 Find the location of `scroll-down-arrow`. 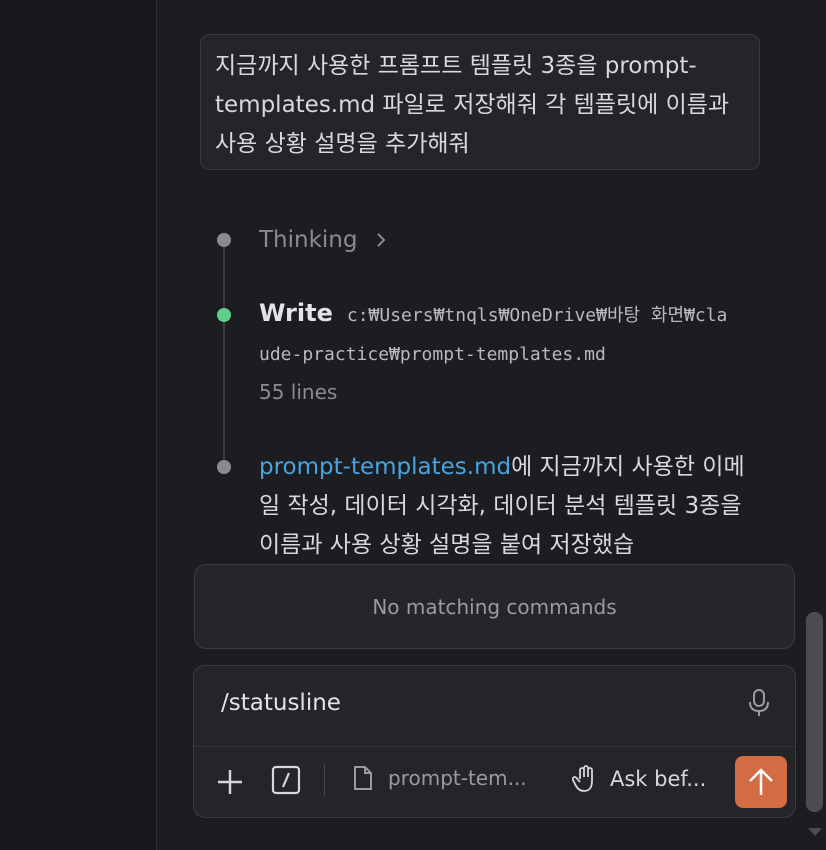

scroll-down-arrow is located at coordinates (815, 832).